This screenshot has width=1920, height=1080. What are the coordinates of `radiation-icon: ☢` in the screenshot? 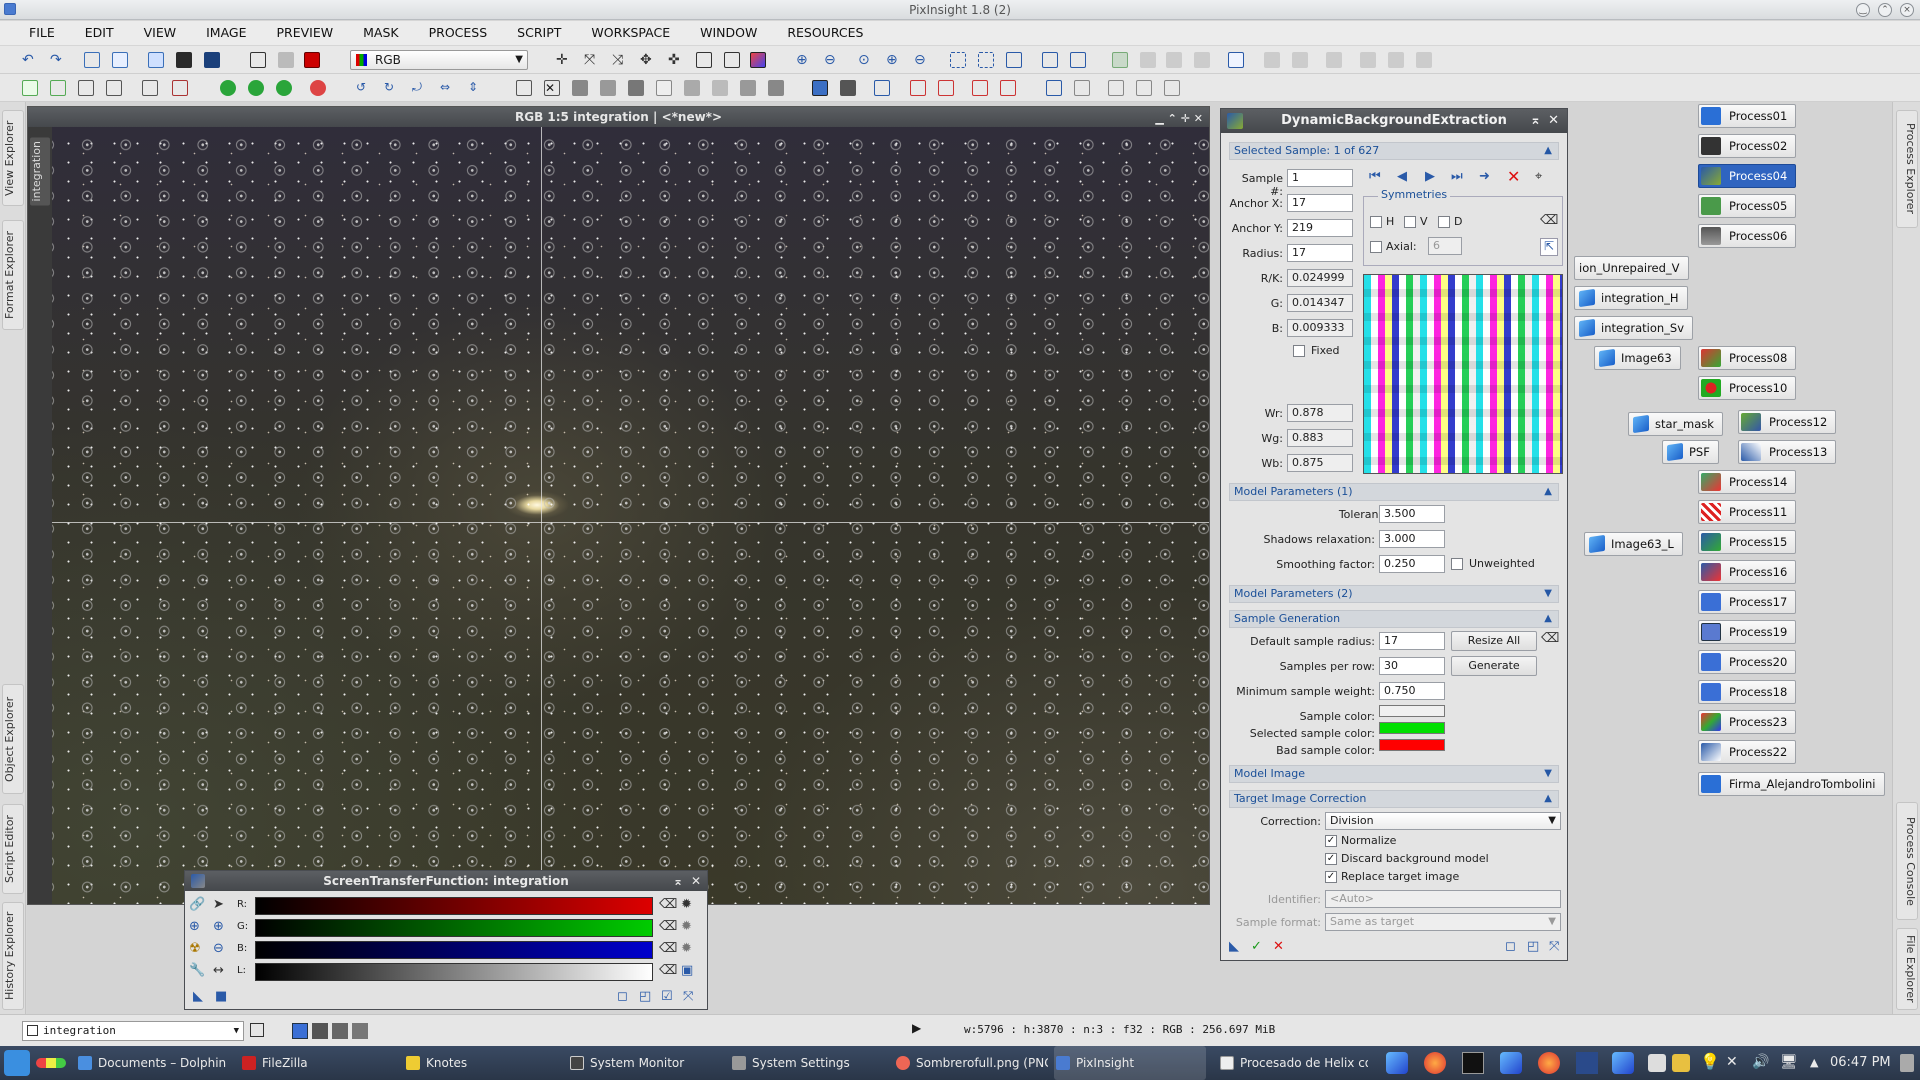 It's located at (195, 948).